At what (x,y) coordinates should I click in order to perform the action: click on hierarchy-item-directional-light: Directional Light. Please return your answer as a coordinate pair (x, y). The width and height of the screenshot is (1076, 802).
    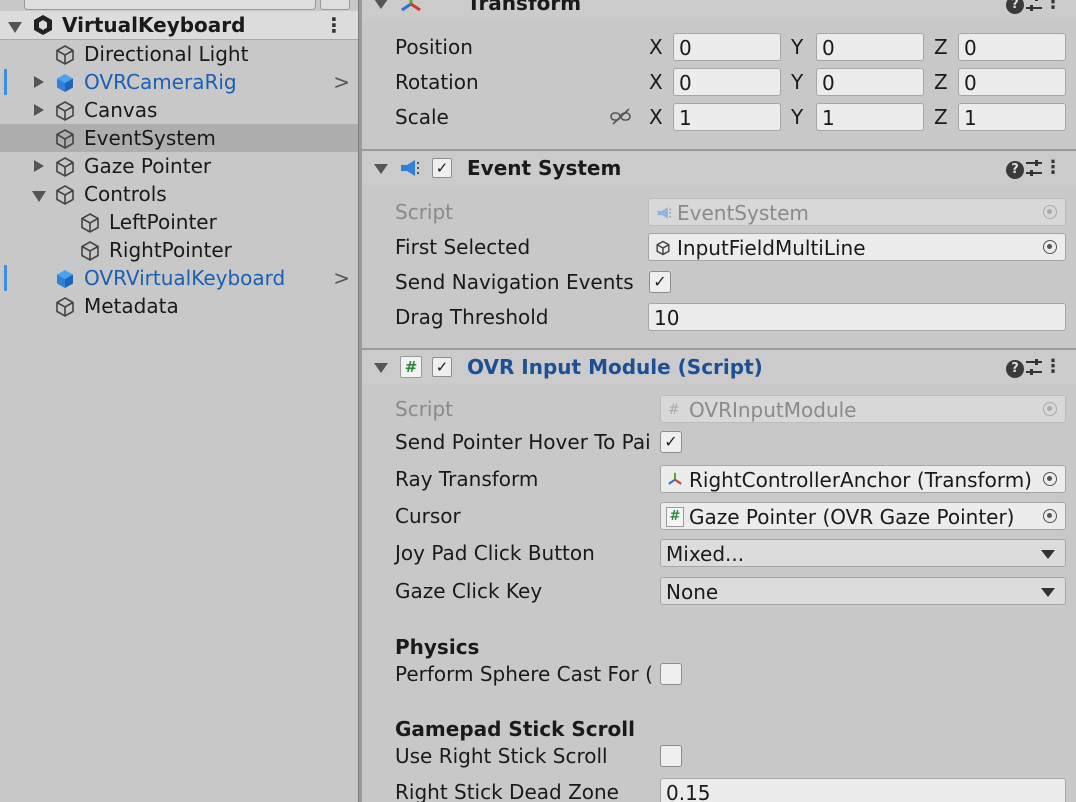
    Looking at the image, I should click on (179, 54).